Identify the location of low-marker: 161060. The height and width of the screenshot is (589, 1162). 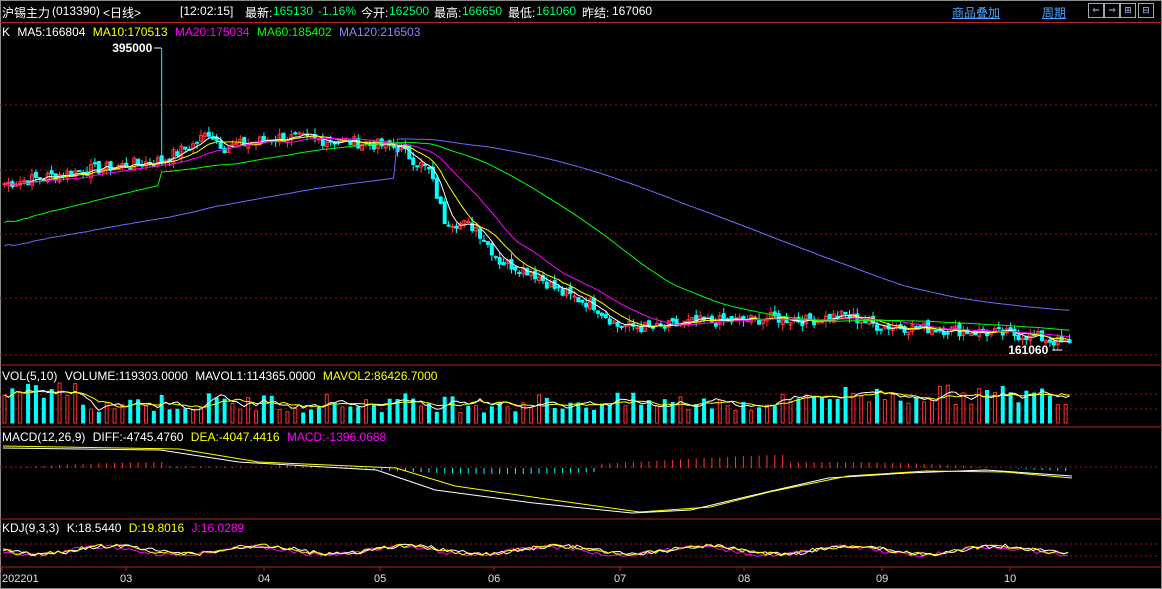
(1028, 350).